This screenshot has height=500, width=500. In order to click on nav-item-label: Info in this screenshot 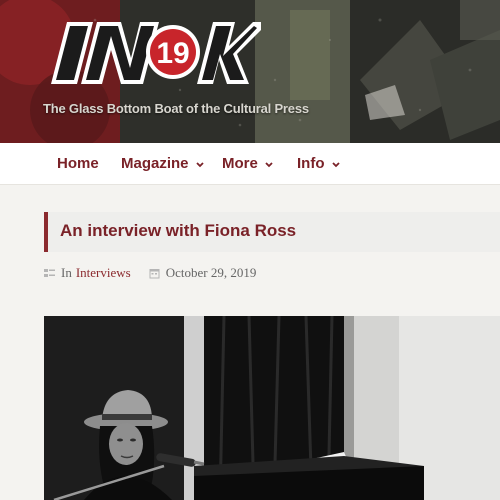, I will do `click(311, 163)`.